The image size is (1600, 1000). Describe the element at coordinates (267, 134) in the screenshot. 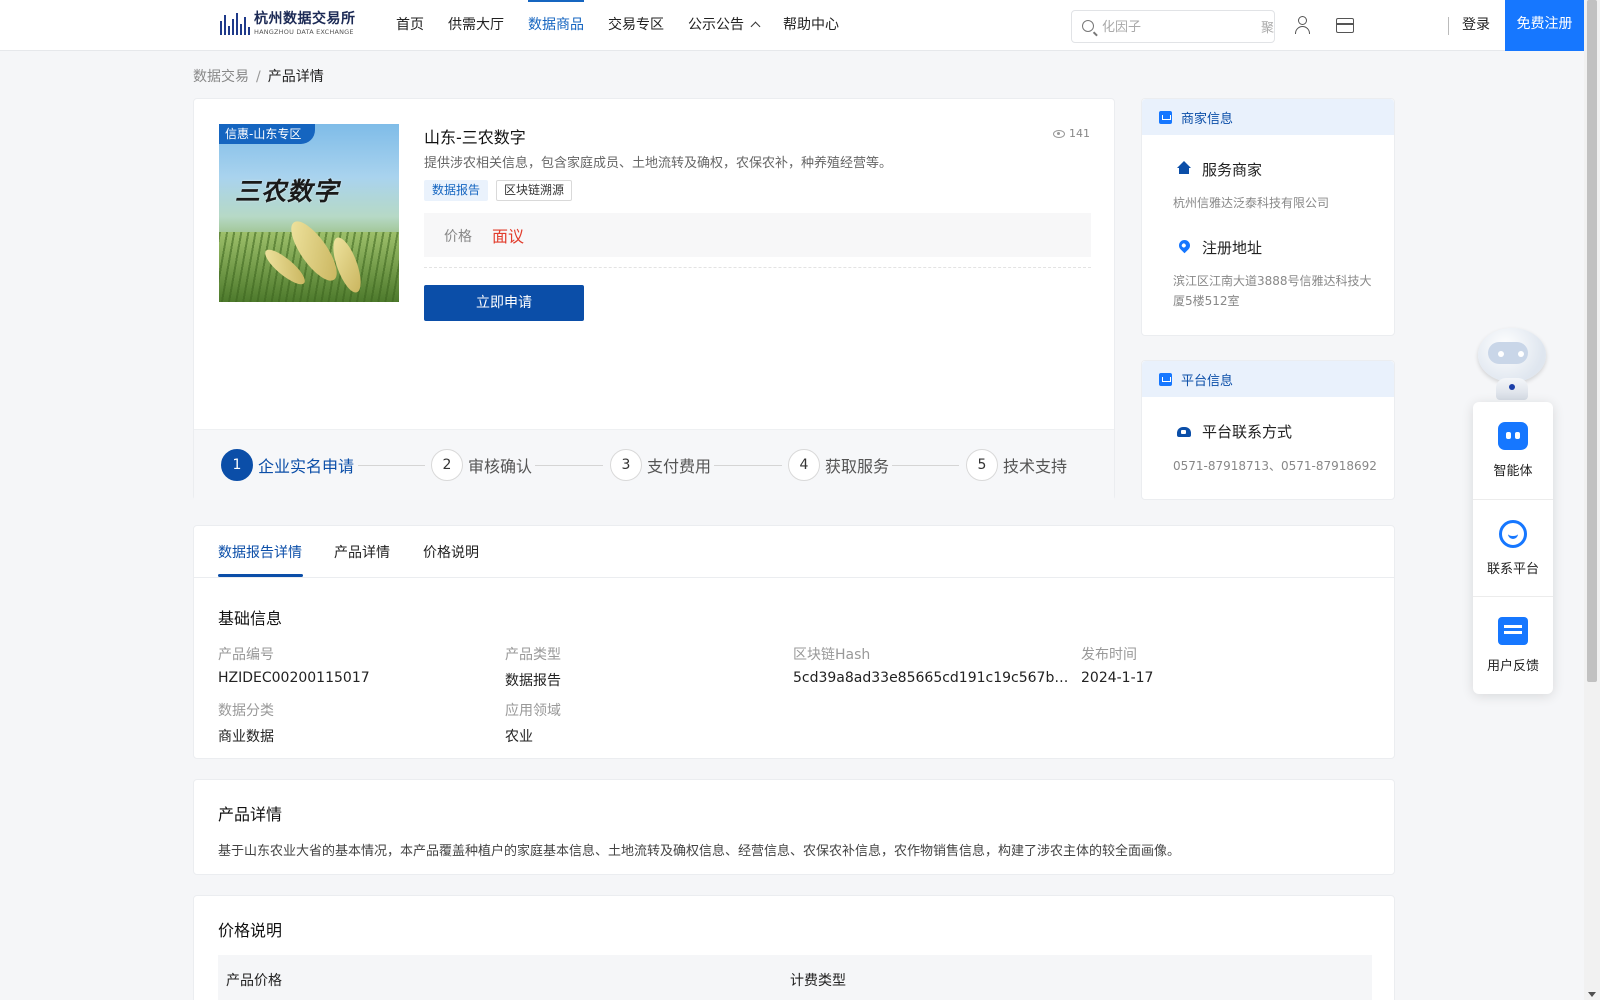

I see `product-zone-tag: 信惠-山东专区` at that location.